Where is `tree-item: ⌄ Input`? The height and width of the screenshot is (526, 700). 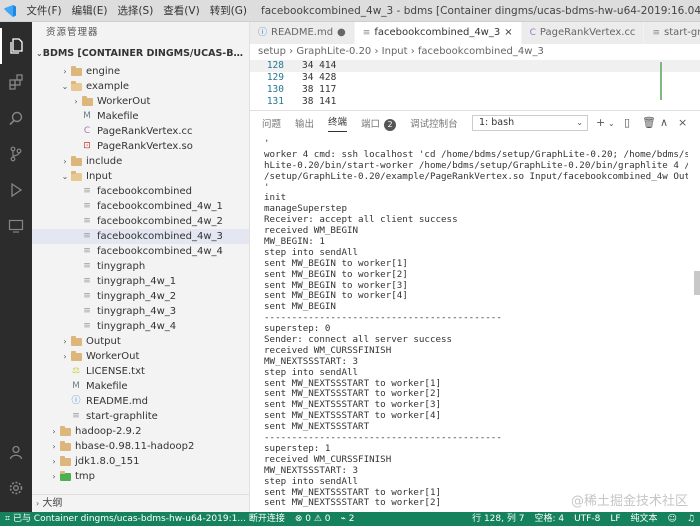
tree-item: ⌄ Input is located at coordinates (140, 176).